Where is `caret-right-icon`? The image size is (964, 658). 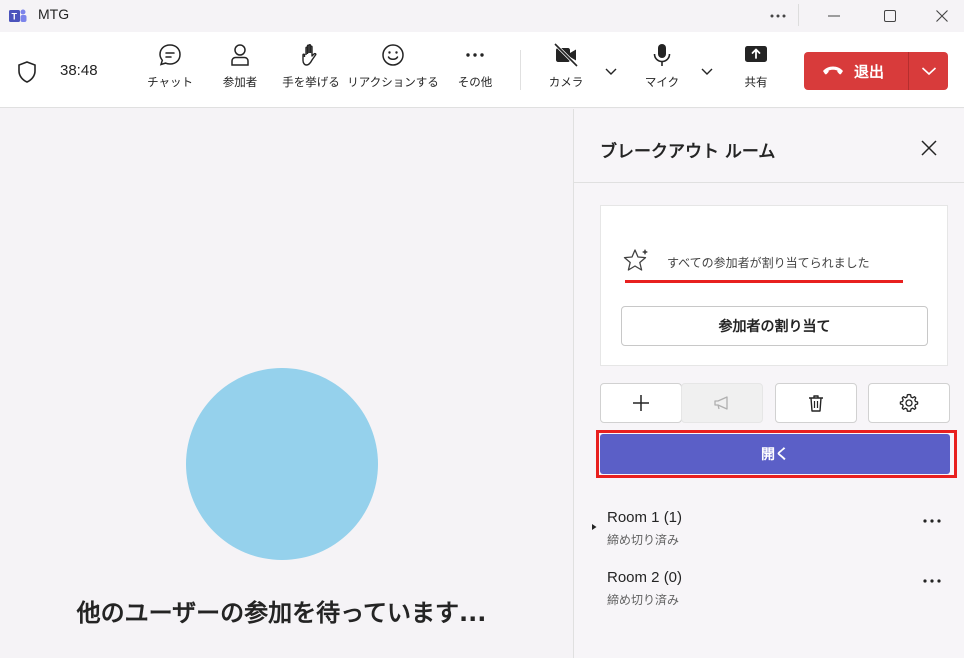 caret-right-icon is located at coordinates (594, 527).